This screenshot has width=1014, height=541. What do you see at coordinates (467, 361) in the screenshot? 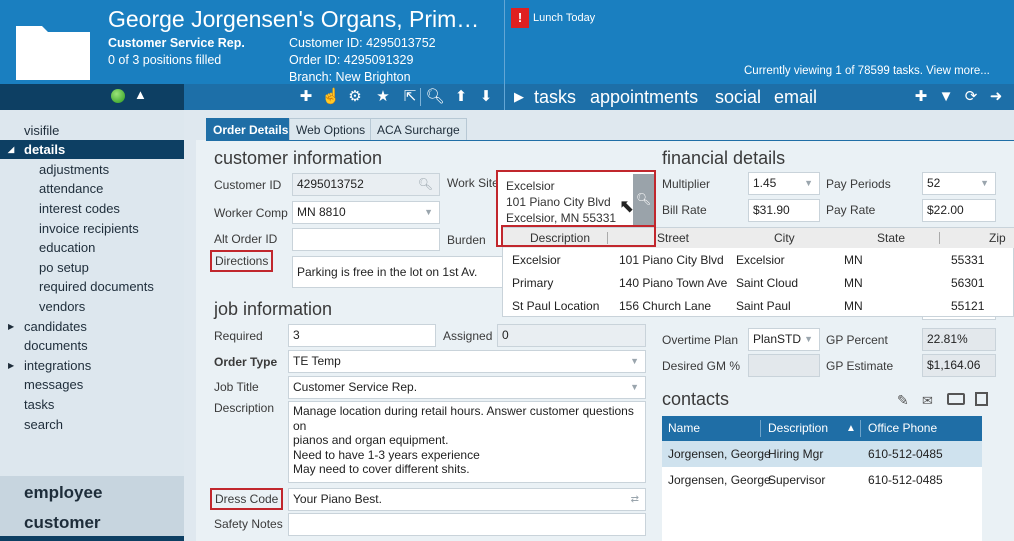
I see `order-type-select: TE Temp ▼` at bounding box center [467, 361].